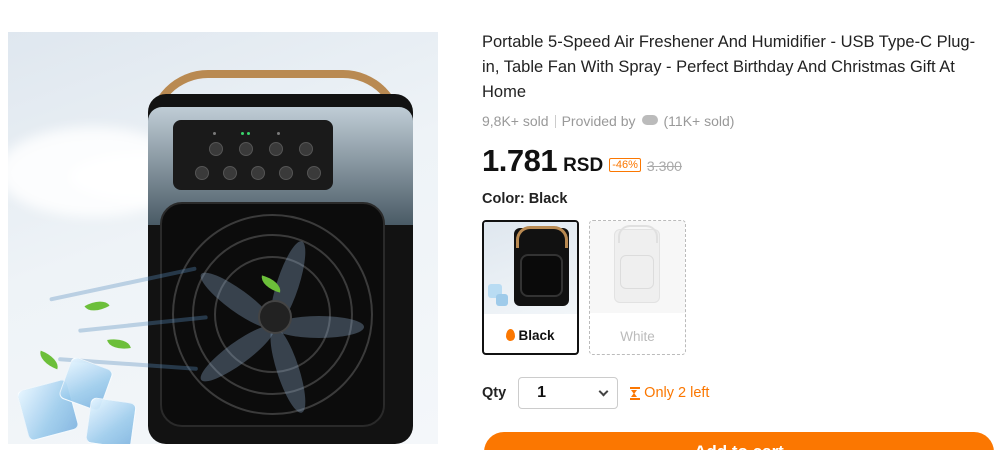 Image resolution: width=995 pixels, height=450 pixels. Describe the element at coordinates (515, 121) in the screenshot. I see `sold-count: 9,8K+ sold` at that location.